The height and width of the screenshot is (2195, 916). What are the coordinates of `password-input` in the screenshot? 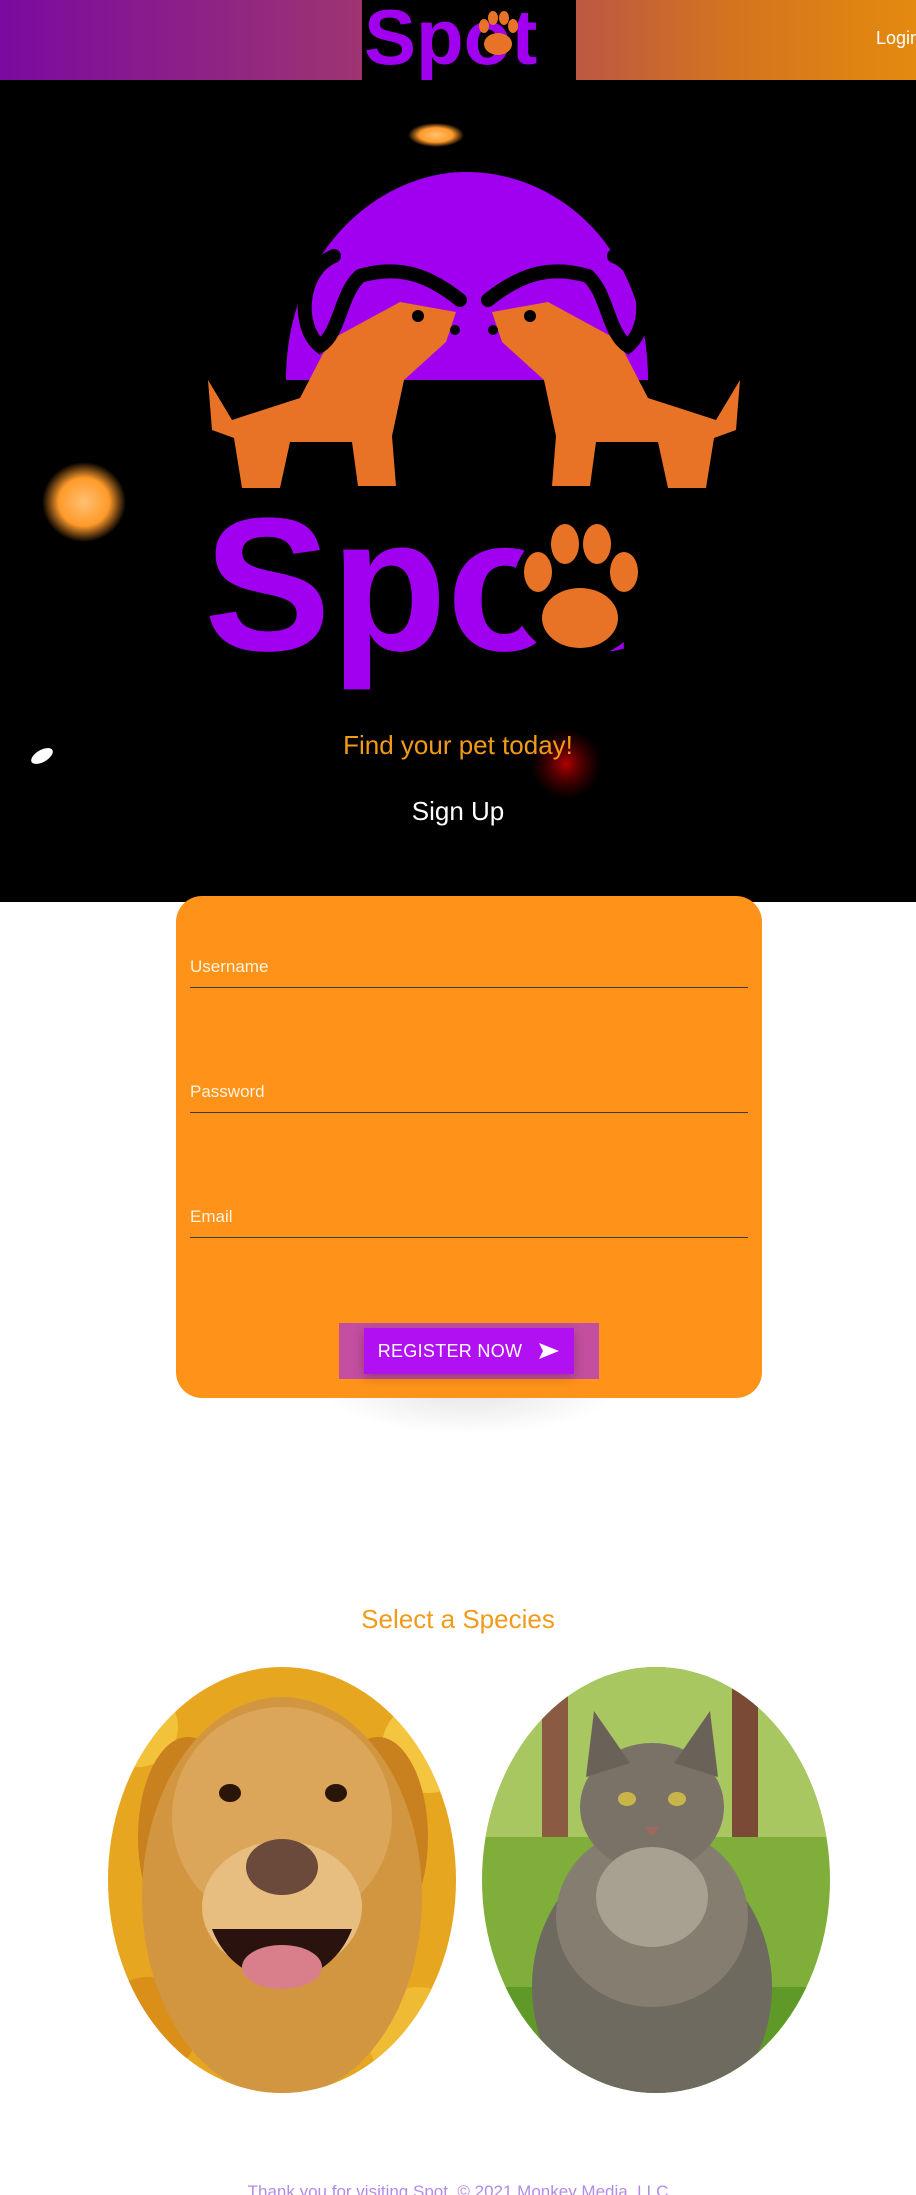 It's located at (469, 1092).